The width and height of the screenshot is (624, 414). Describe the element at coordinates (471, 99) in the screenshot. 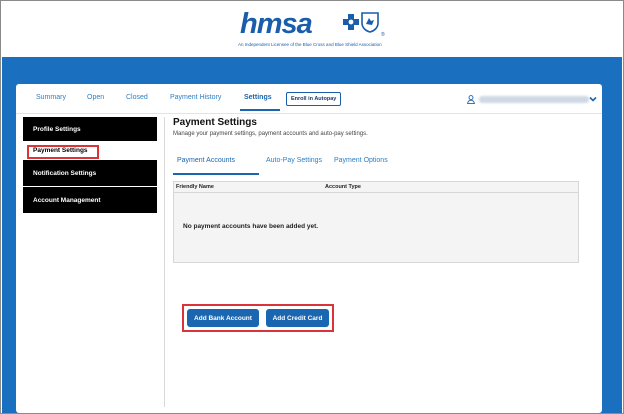

I see `user-icon` at that location.